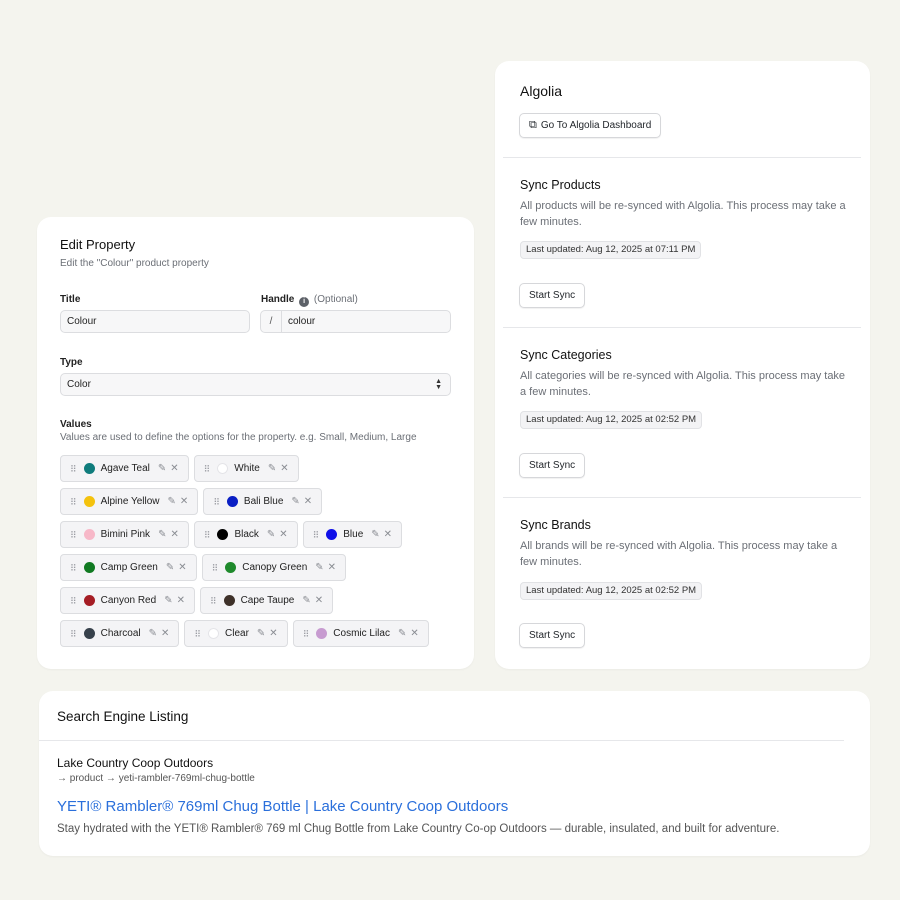  Describe the element at coordinates (302, 321) in the screenshot. I see `handle-value: colour` at that location.